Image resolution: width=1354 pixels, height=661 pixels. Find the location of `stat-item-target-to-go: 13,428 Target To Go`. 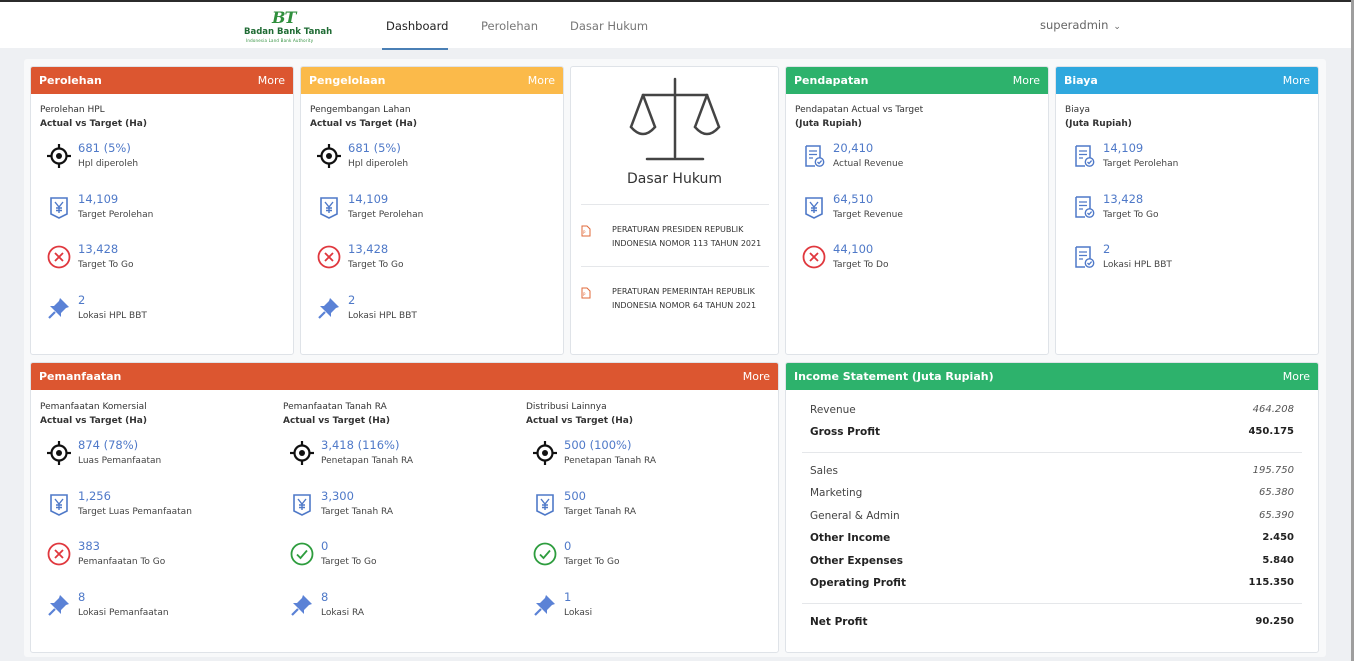

stat-item-target-to-go: 13,428 Target To Go is located at coordinates (416, 263).